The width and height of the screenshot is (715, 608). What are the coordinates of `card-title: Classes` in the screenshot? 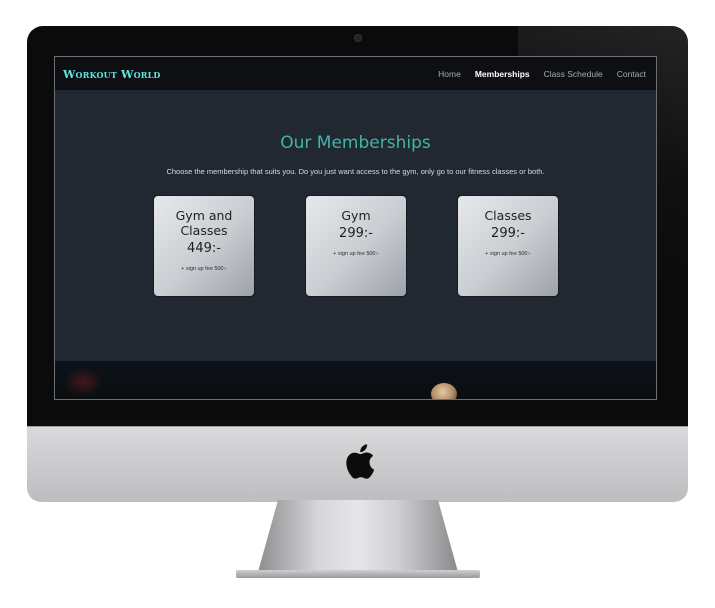 It's located at (508, 215).